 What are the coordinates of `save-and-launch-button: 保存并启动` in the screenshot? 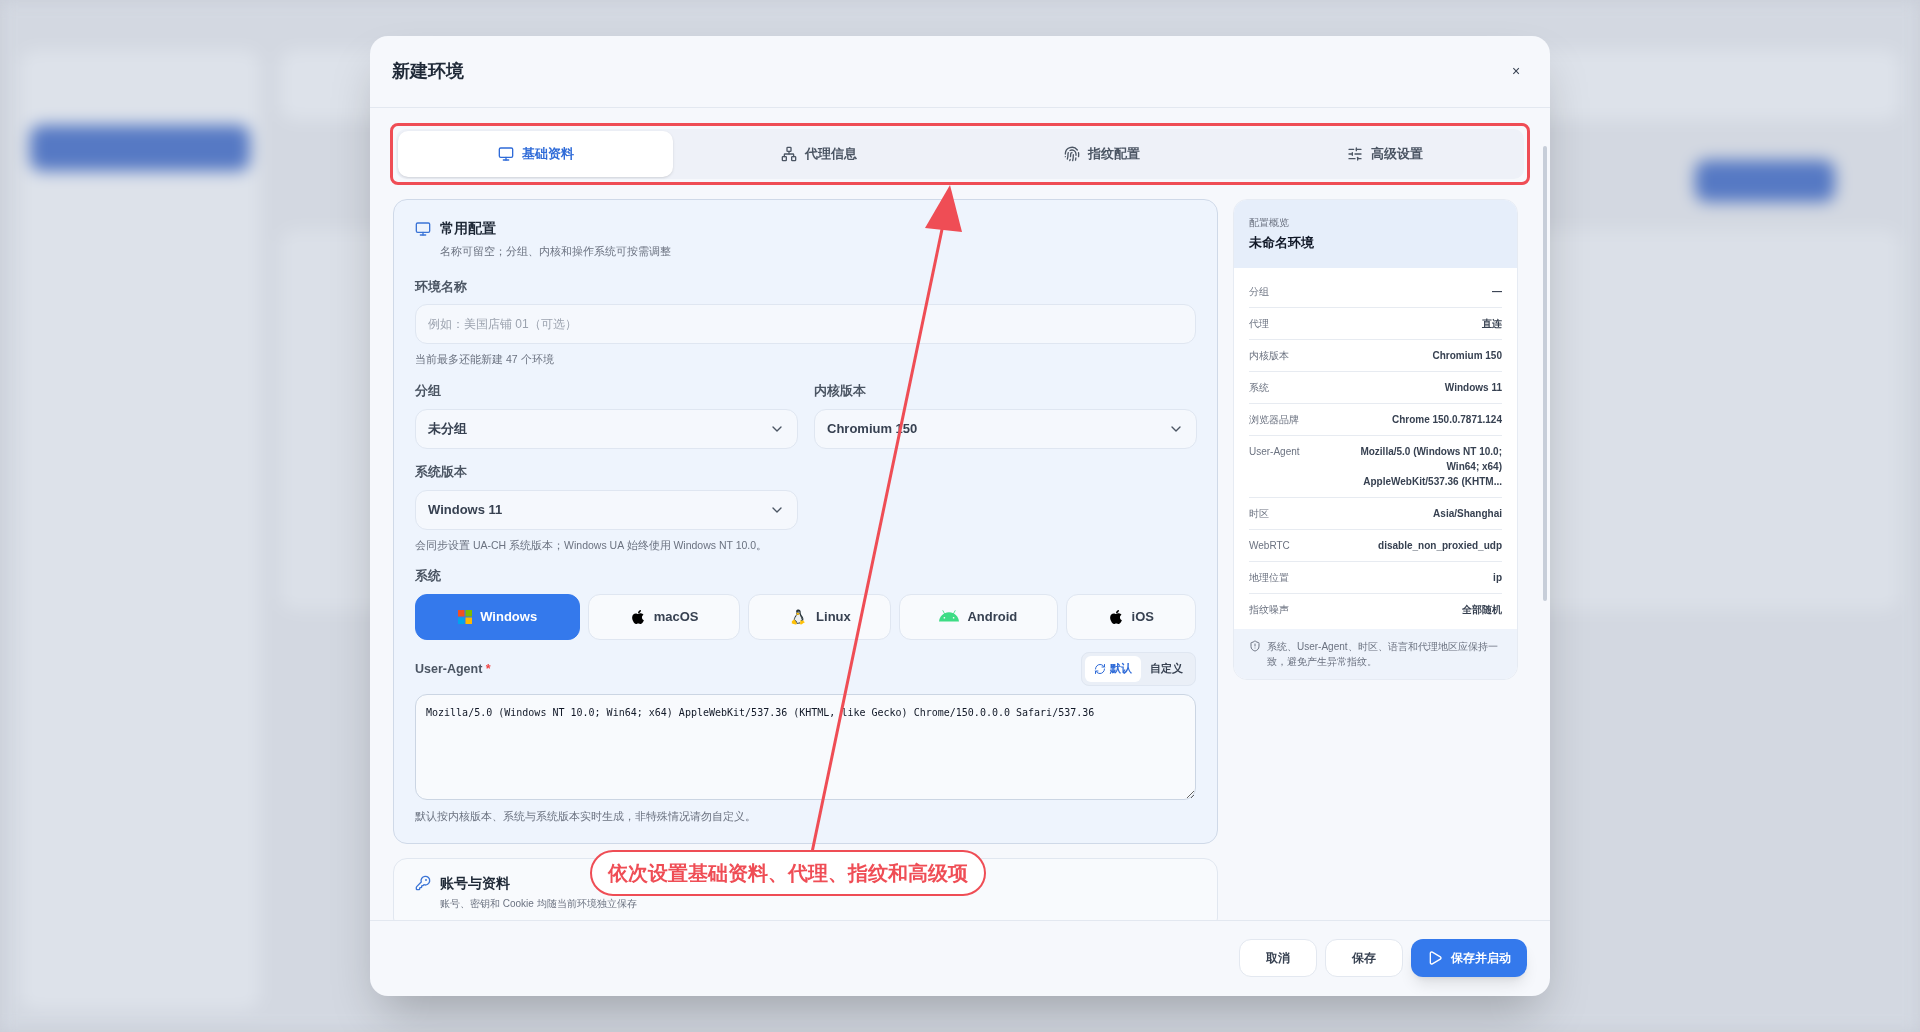 It's located at (1469, 957).